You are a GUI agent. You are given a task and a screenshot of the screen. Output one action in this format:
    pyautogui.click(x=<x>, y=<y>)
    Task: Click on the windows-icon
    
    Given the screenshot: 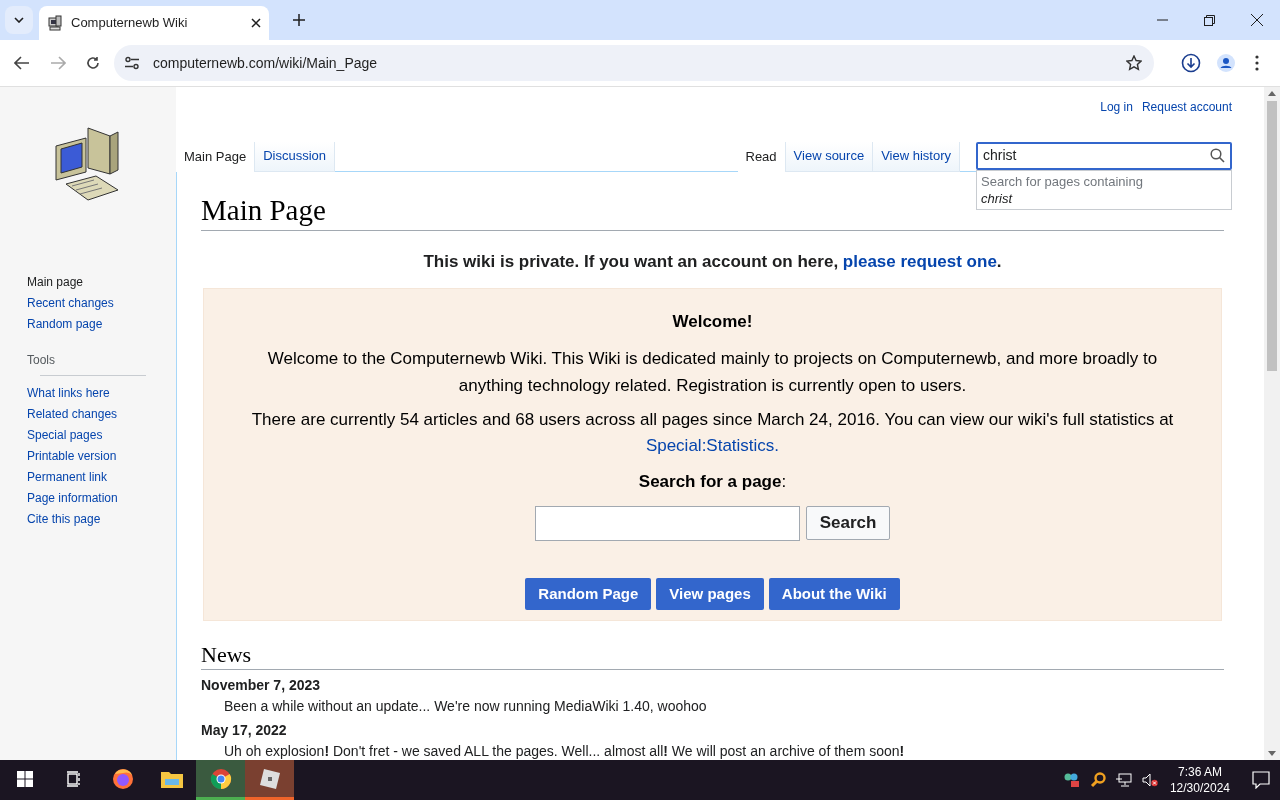 What is the action you would take?
    pyautogui.click(x=24, y=778)
    